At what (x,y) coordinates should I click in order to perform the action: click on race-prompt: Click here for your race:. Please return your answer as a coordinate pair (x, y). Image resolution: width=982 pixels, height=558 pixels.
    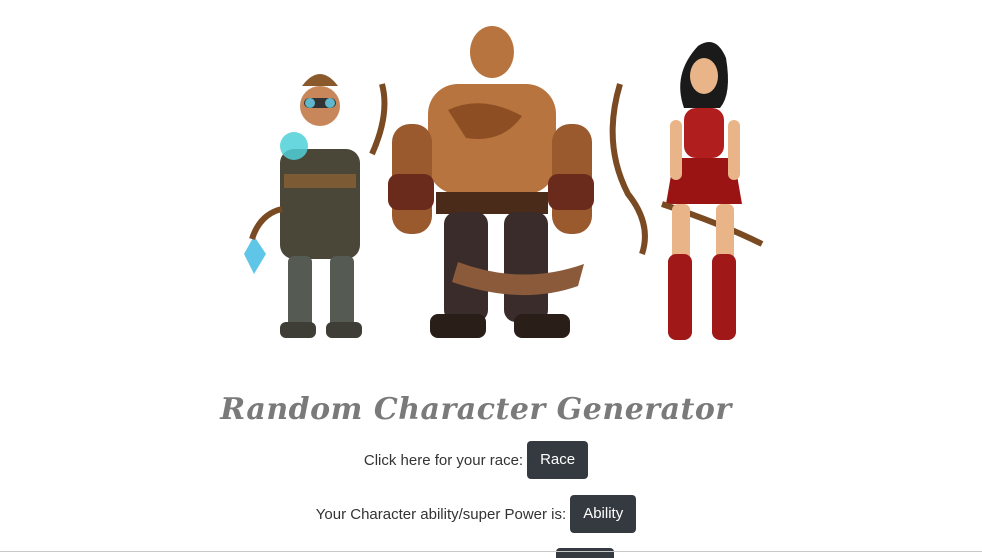
    Looking at the image, I should click on (443, 460).